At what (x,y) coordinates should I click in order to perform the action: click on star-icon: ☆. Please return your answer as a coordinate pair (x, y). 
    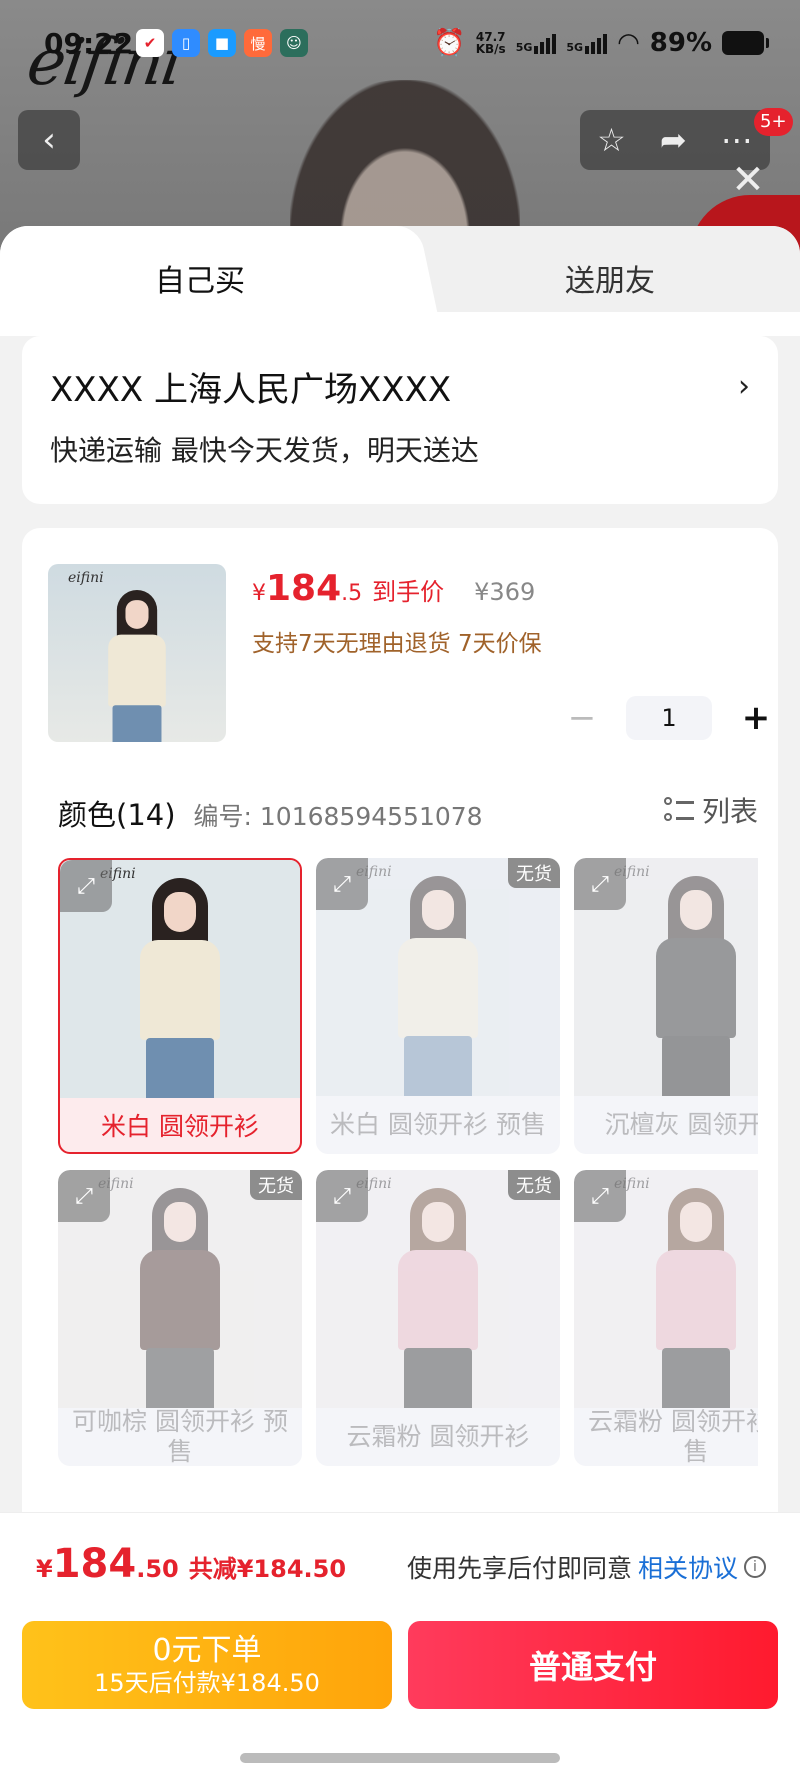
    Looking at the image, I should click on (611, 140).